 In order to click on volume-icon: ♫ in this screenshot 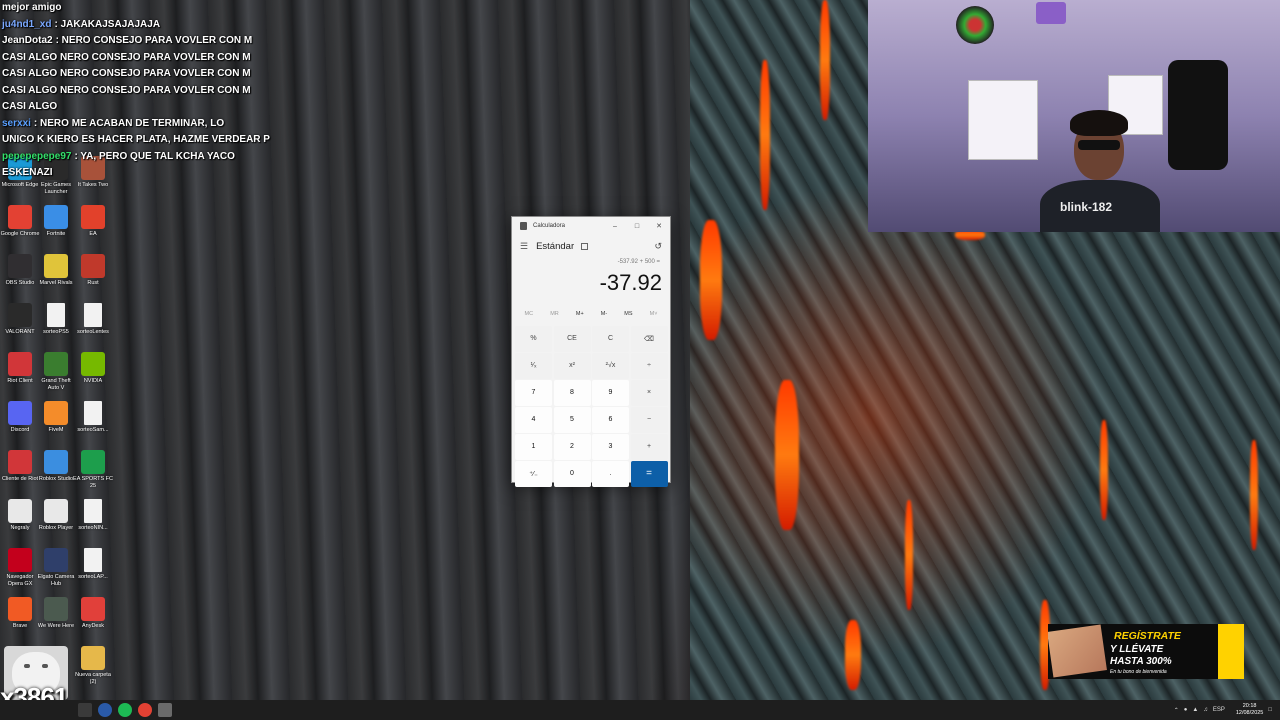, I will do `click(1205, 710)`.